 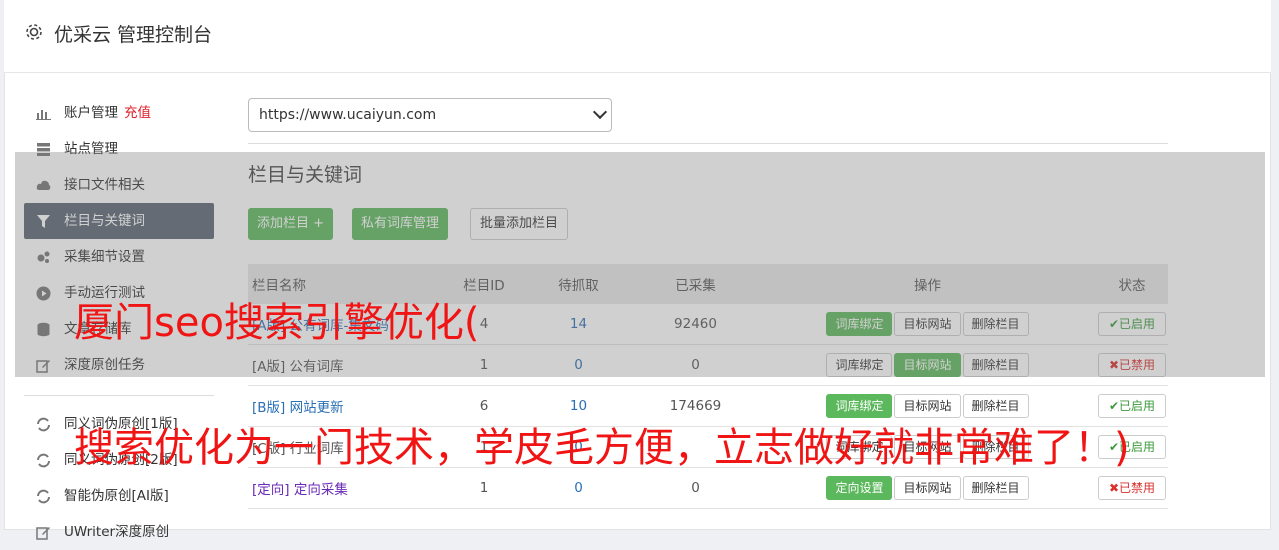 I want to click on directed-settings-button: 定向设置, so click(x=859, y=488).